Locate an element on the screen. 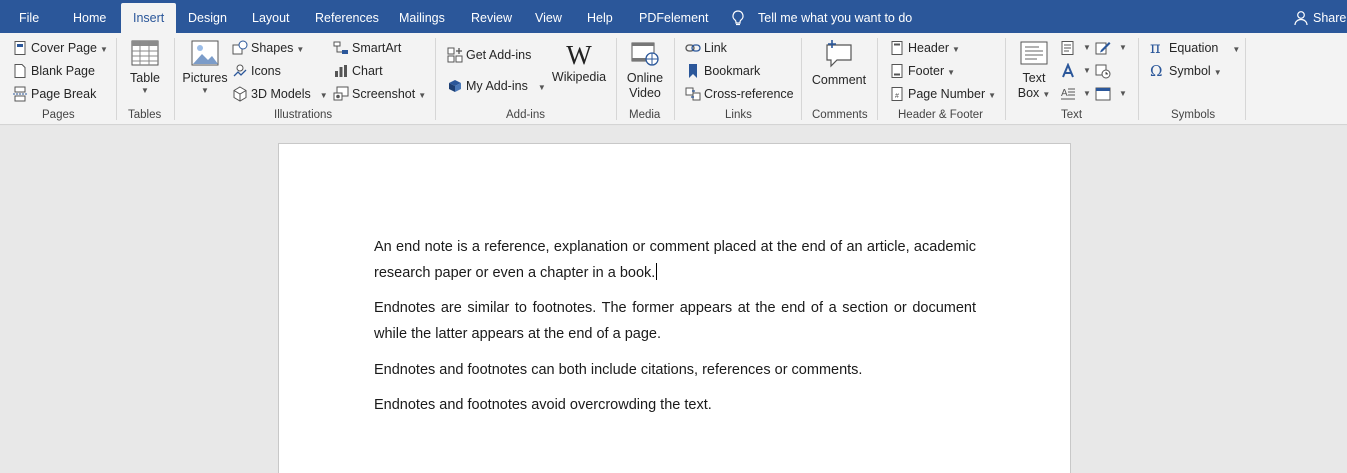  tab-layout: Layout is located at coordinates (271, 16).